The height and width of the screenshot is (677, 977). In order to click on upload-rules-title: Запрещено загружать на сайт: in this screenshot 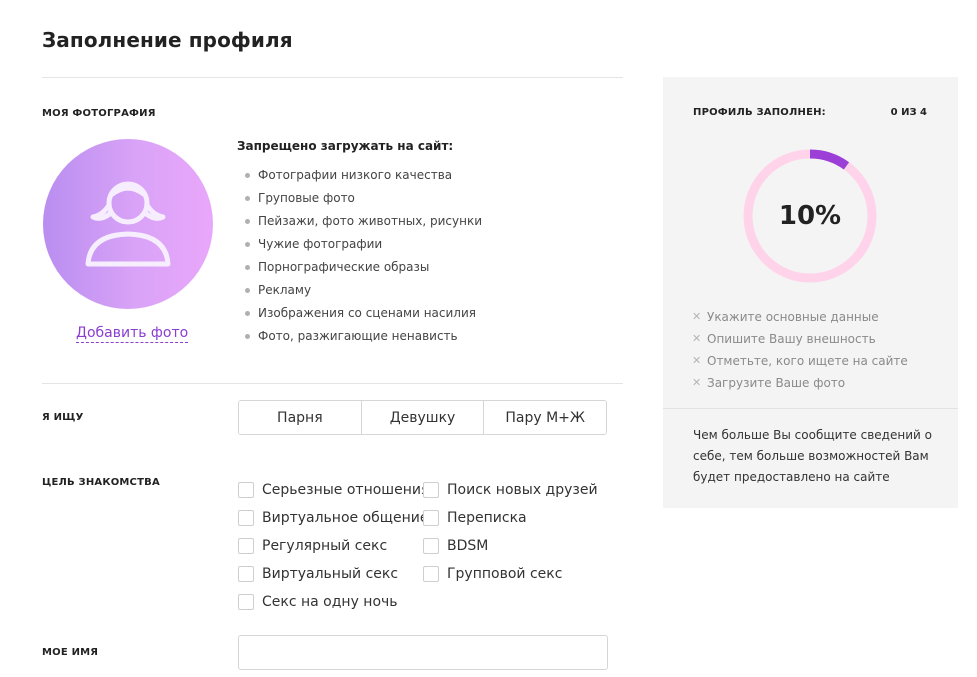, I will do `click(345, 146)`.